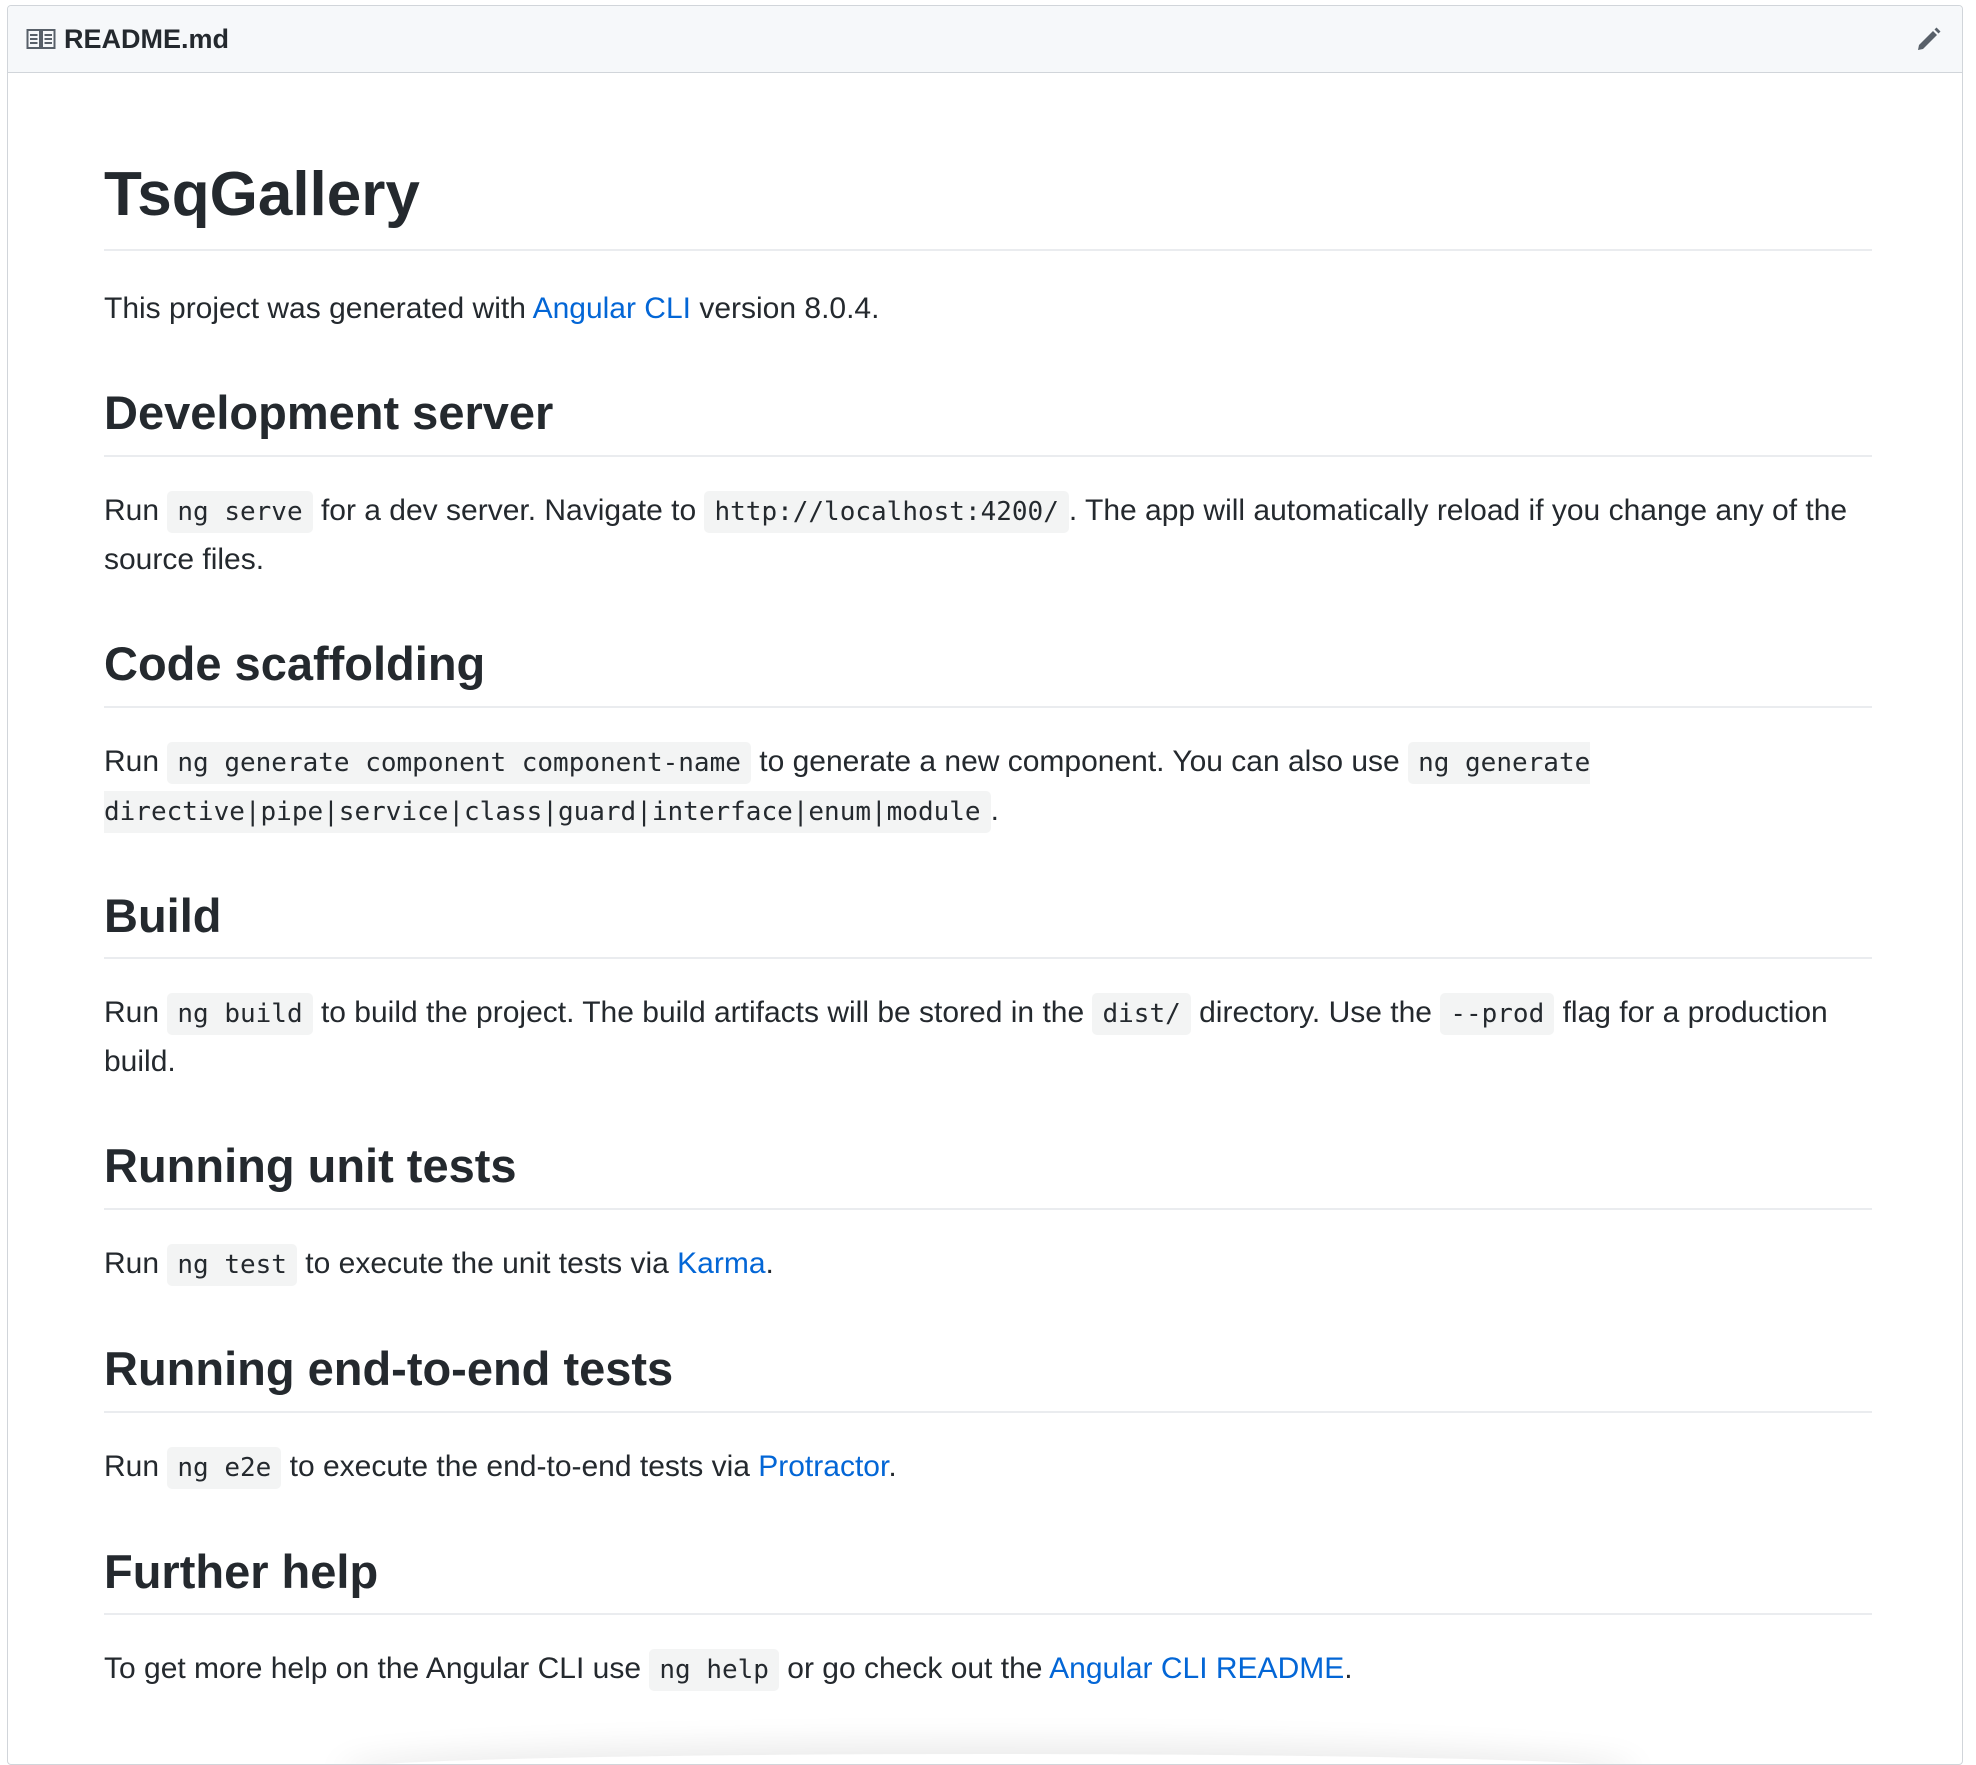 The width and height of the screenshot is (1976, 1765). Describe the element at coordinates (232, 1264) in the screenshot. I see `code-ng-test: ng test` at that location.